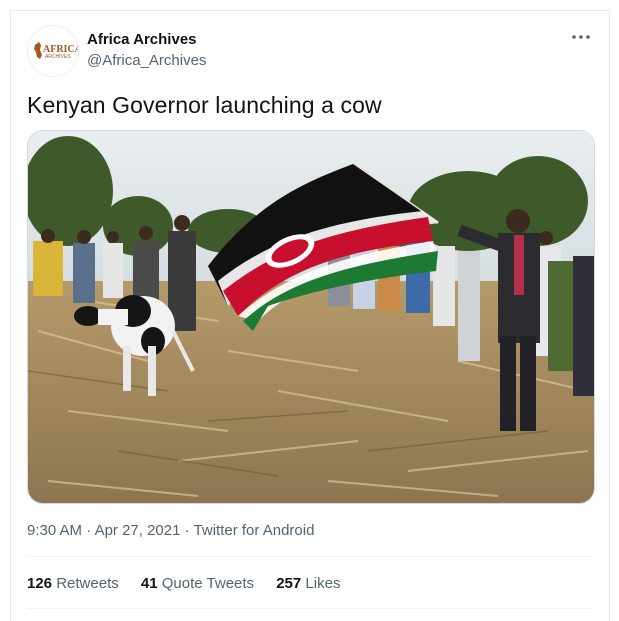 The image size is (619, 621). What do you see at coordinates (87, 583) in the screenshot?
I see `retweets-label: Retweets` at bounding box center [87, 583].